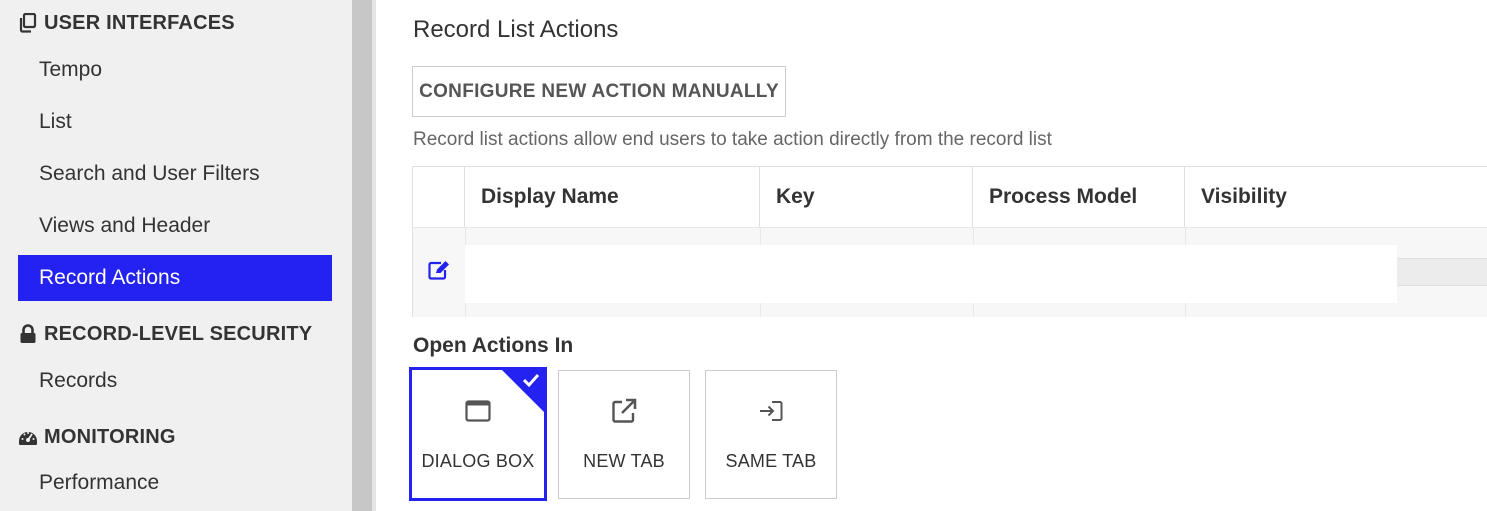 The height and width of the screenshot is (511, 1487). Describe the element at coordinates (175, 483) in the screenshot. I see `sidebar-item-performance: Performance` at that location.